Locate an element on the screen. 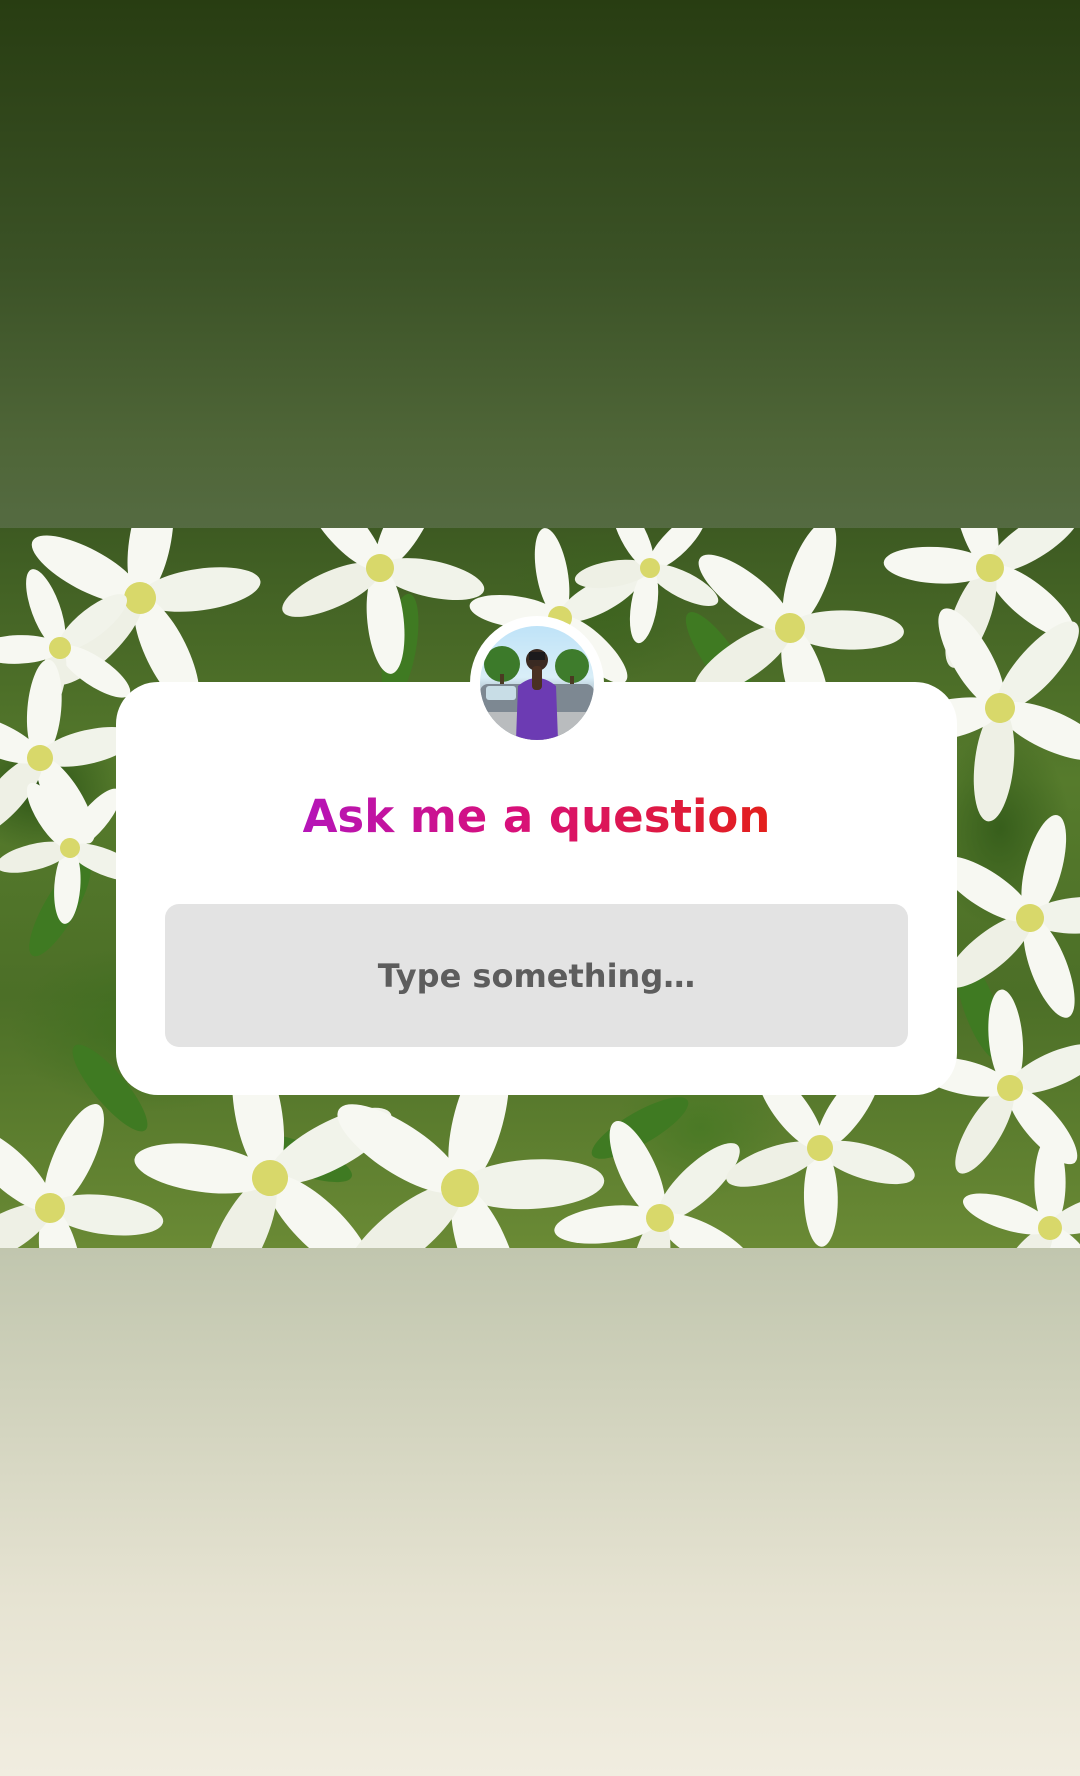  avatar is located at coordinates (537, 683).